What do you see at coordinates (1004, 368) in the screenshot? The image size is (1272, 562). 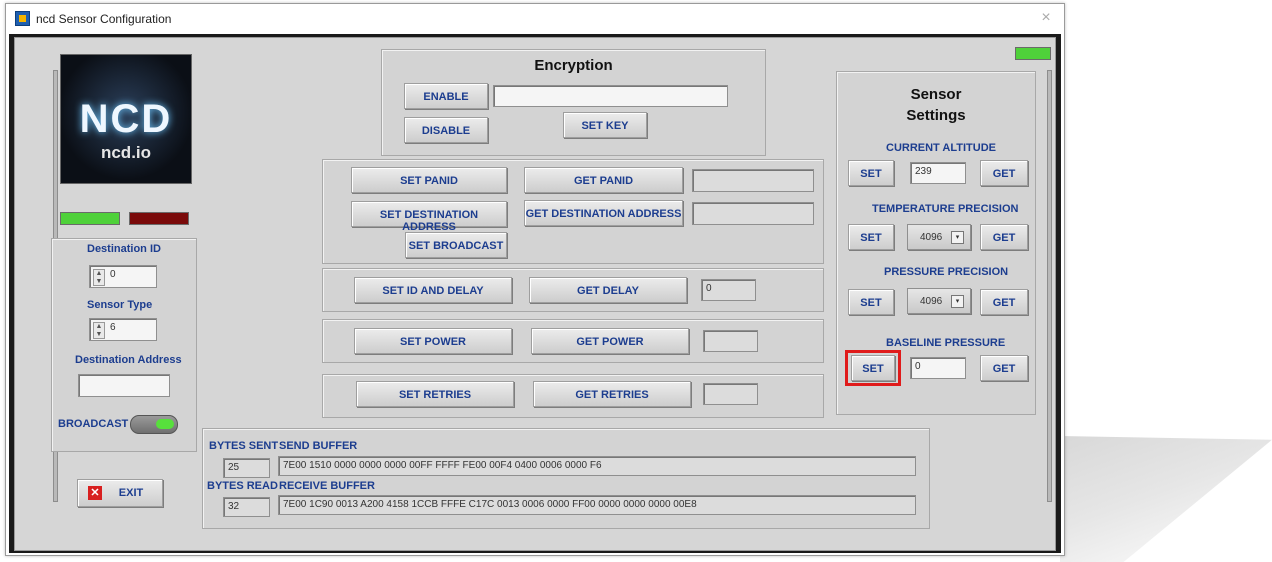 I see `baseline-get-button: GET` at bounding box center [1004, 368].